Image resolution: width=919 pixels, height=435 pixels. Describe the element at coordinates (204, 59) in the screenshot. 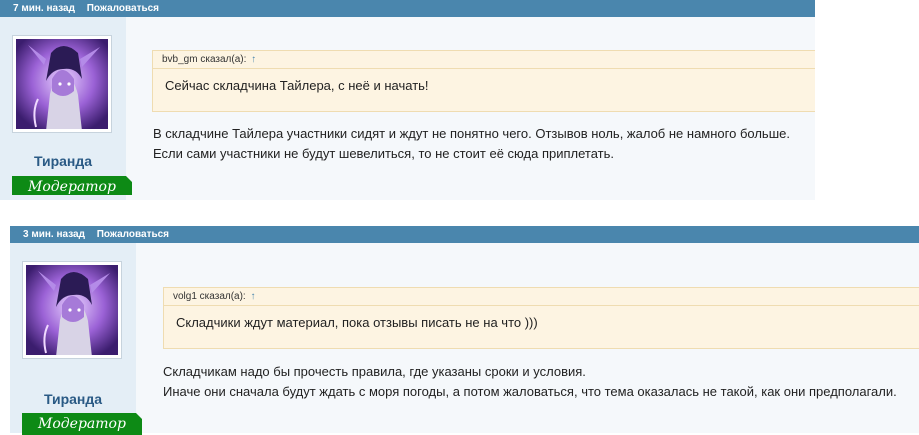

I see `quote-author: bvb_gm сказал(а):` at that location.